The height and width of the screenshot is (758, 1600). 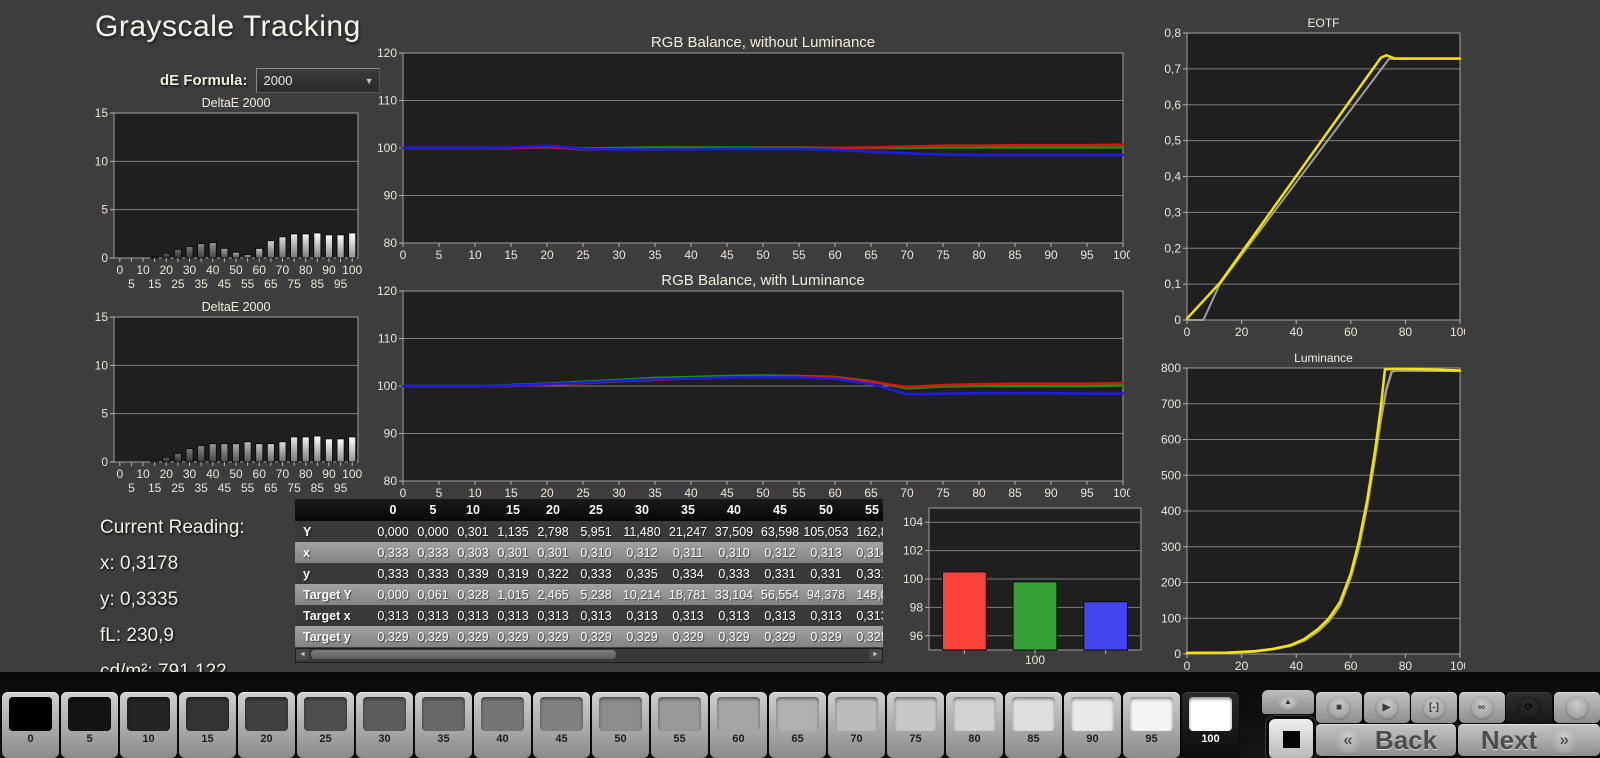 I want to click on next-button: Next », so click(x=1529, y=740).